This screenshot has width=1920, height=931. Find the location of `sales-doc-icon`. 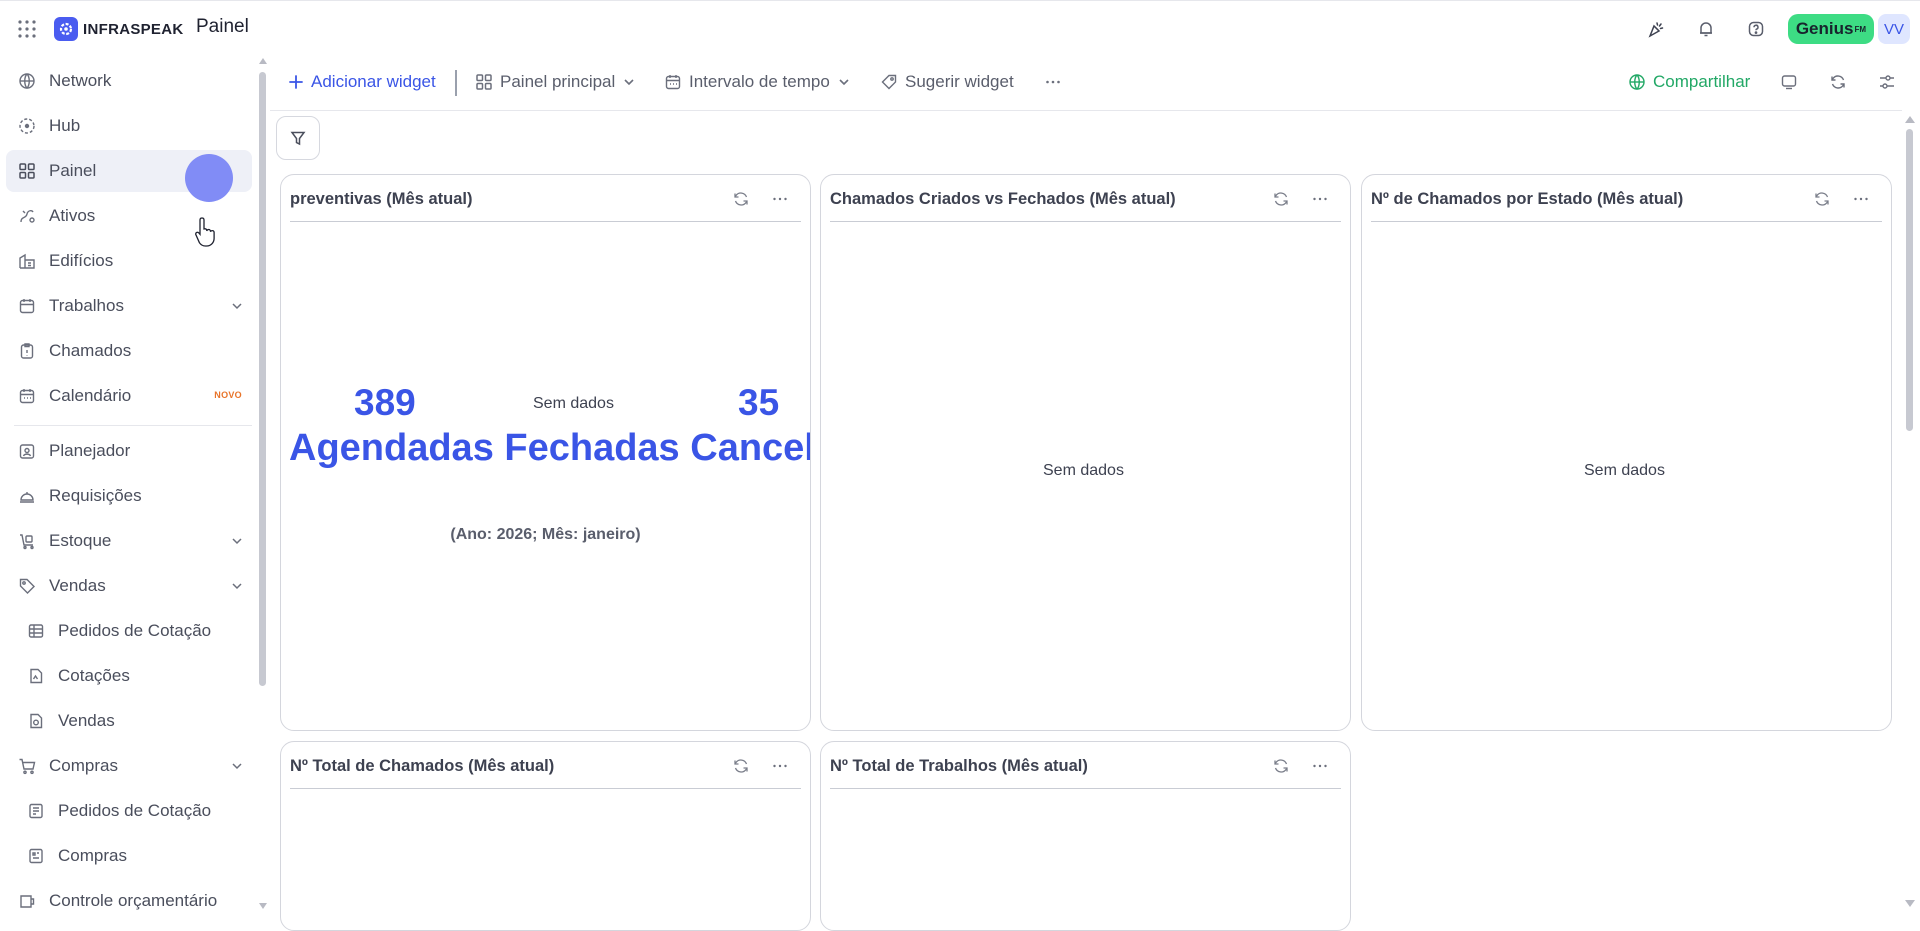

sales-doc-icon is located at coordinates (36, 721).